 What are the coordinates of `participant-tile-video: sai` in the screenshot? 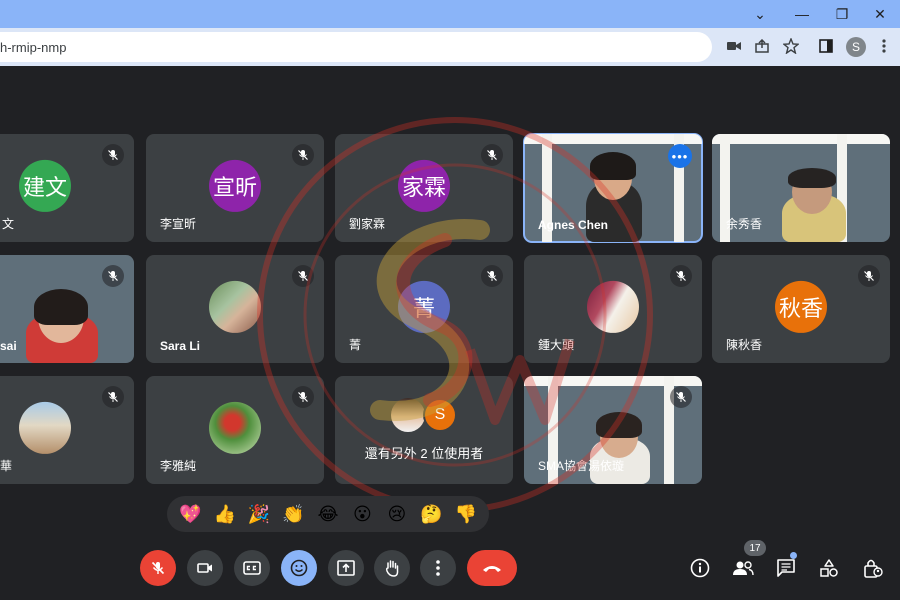 It's located at (67, 309).